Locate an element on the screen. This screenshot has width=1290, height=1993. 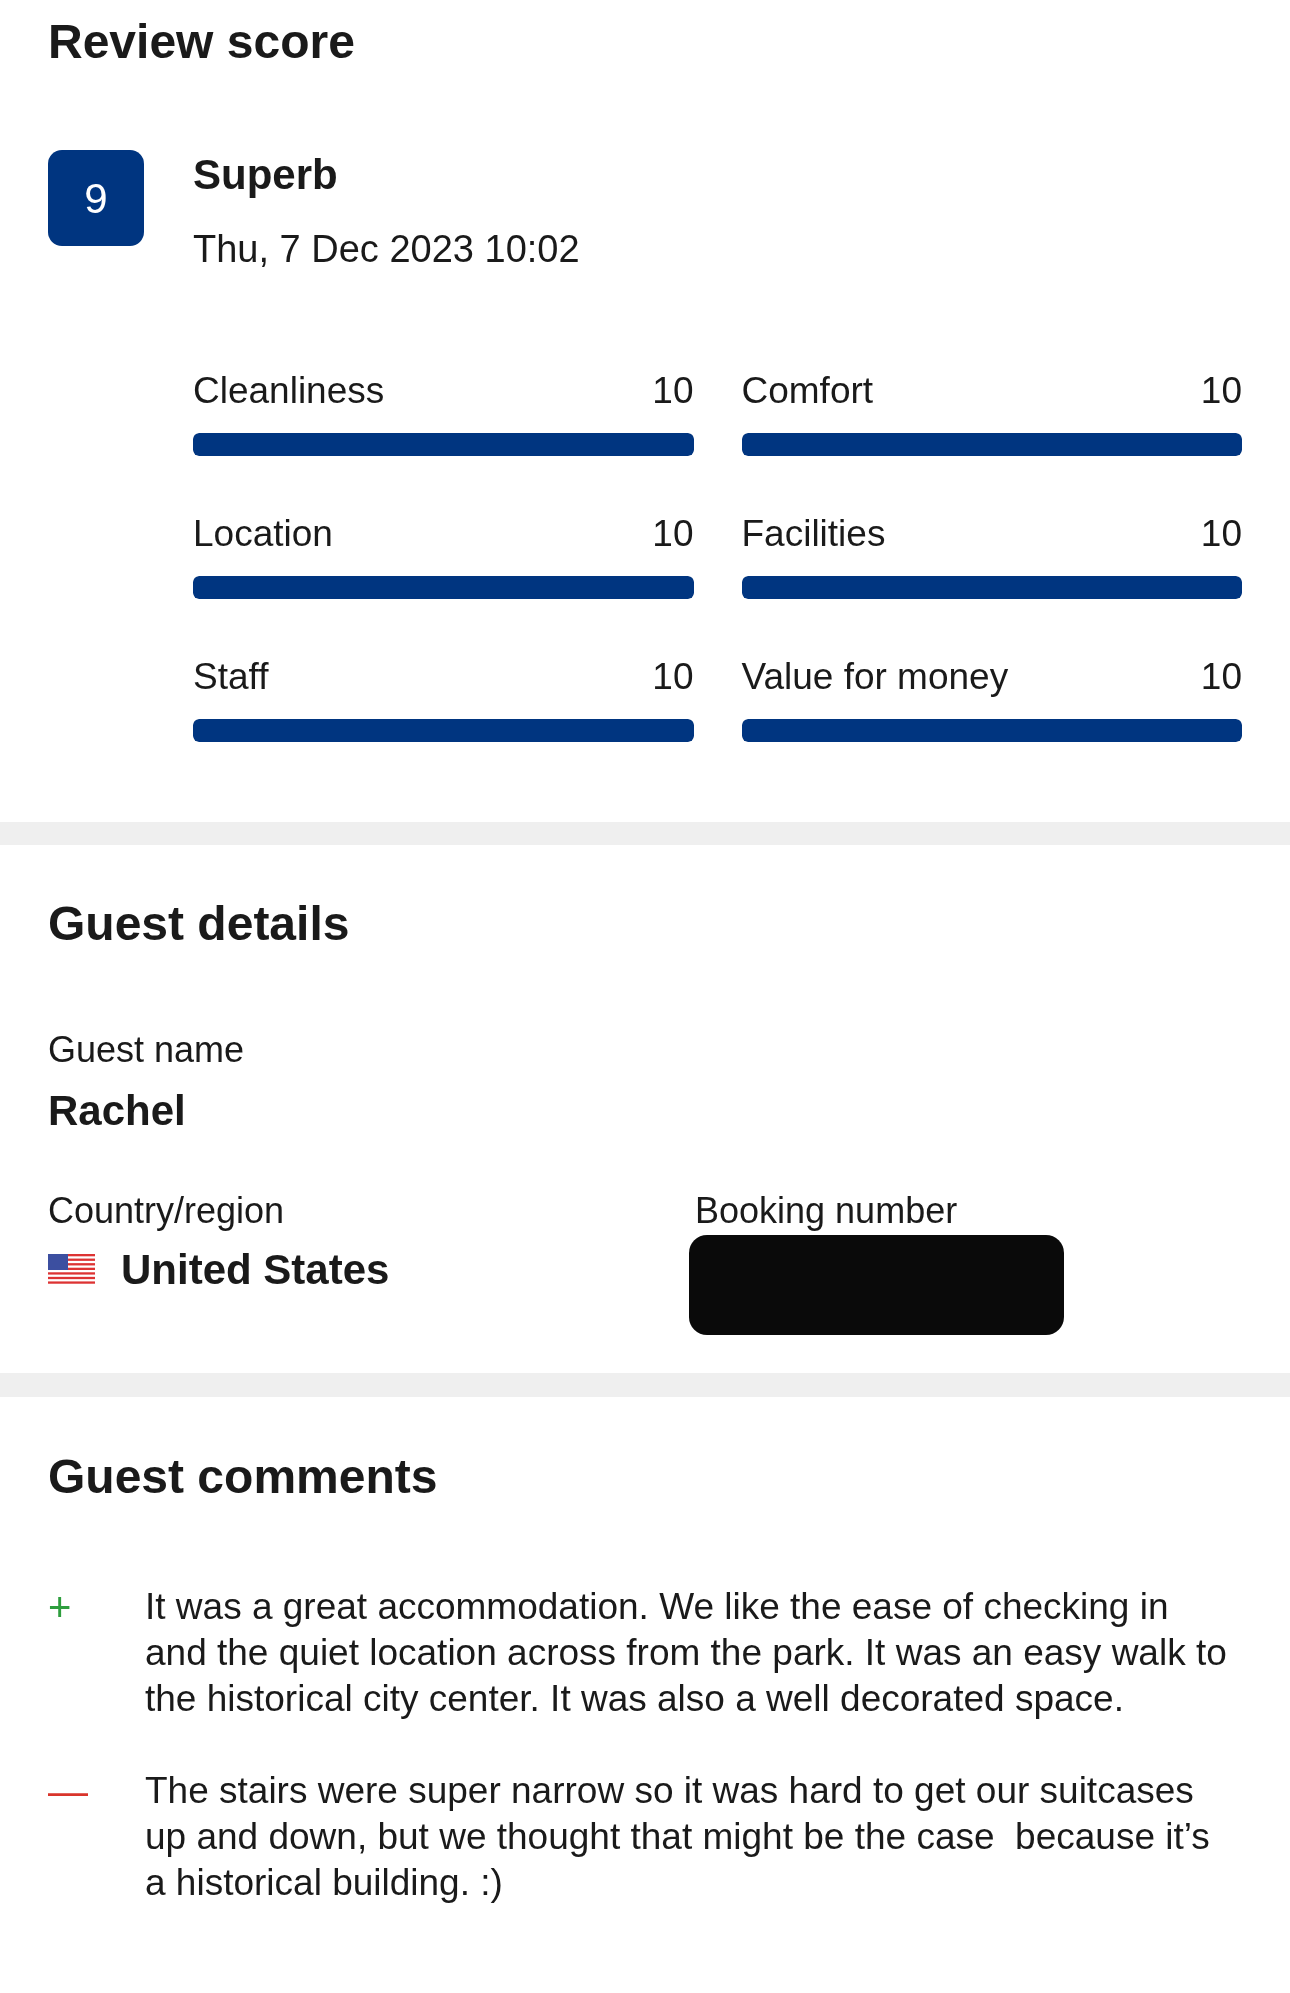
section-title: Guest comments is located at coordinates (243, 1477).